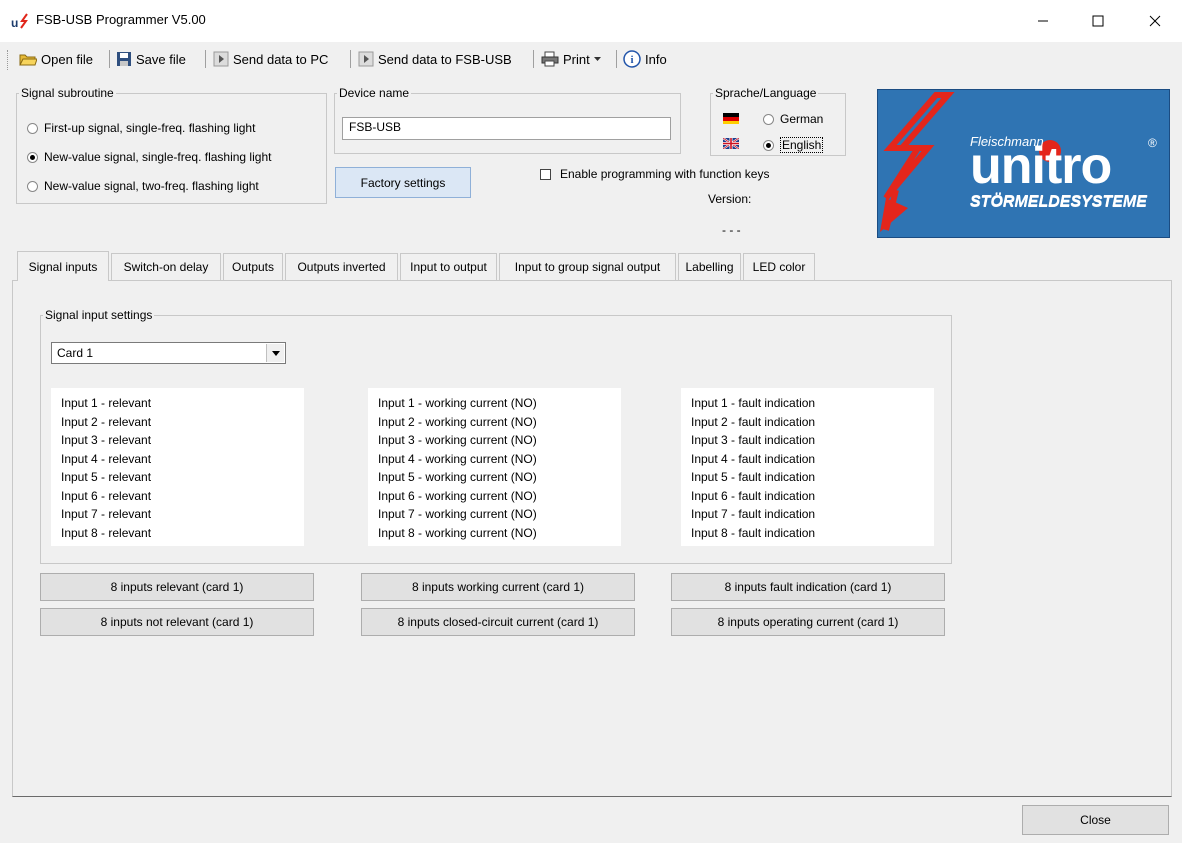  I want to click on logo-tagline-text: STÖRMELDESYSTEME, so click(1058, 202).